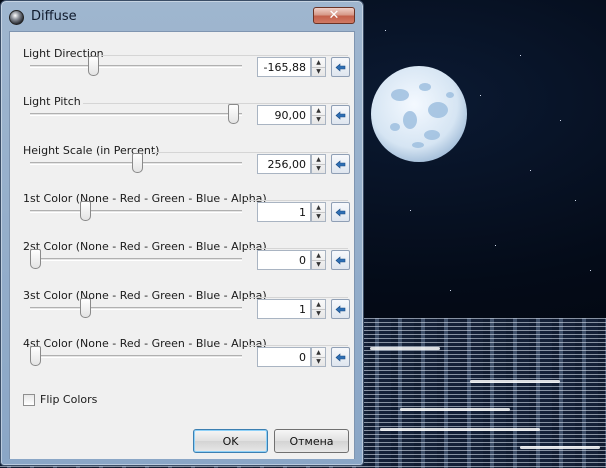  What do you see at coordinates (182, 119) in the screenshot?
I see `control-group: Light Pitch 90,00 ▲ ▼` at bounding box center [182, 119].